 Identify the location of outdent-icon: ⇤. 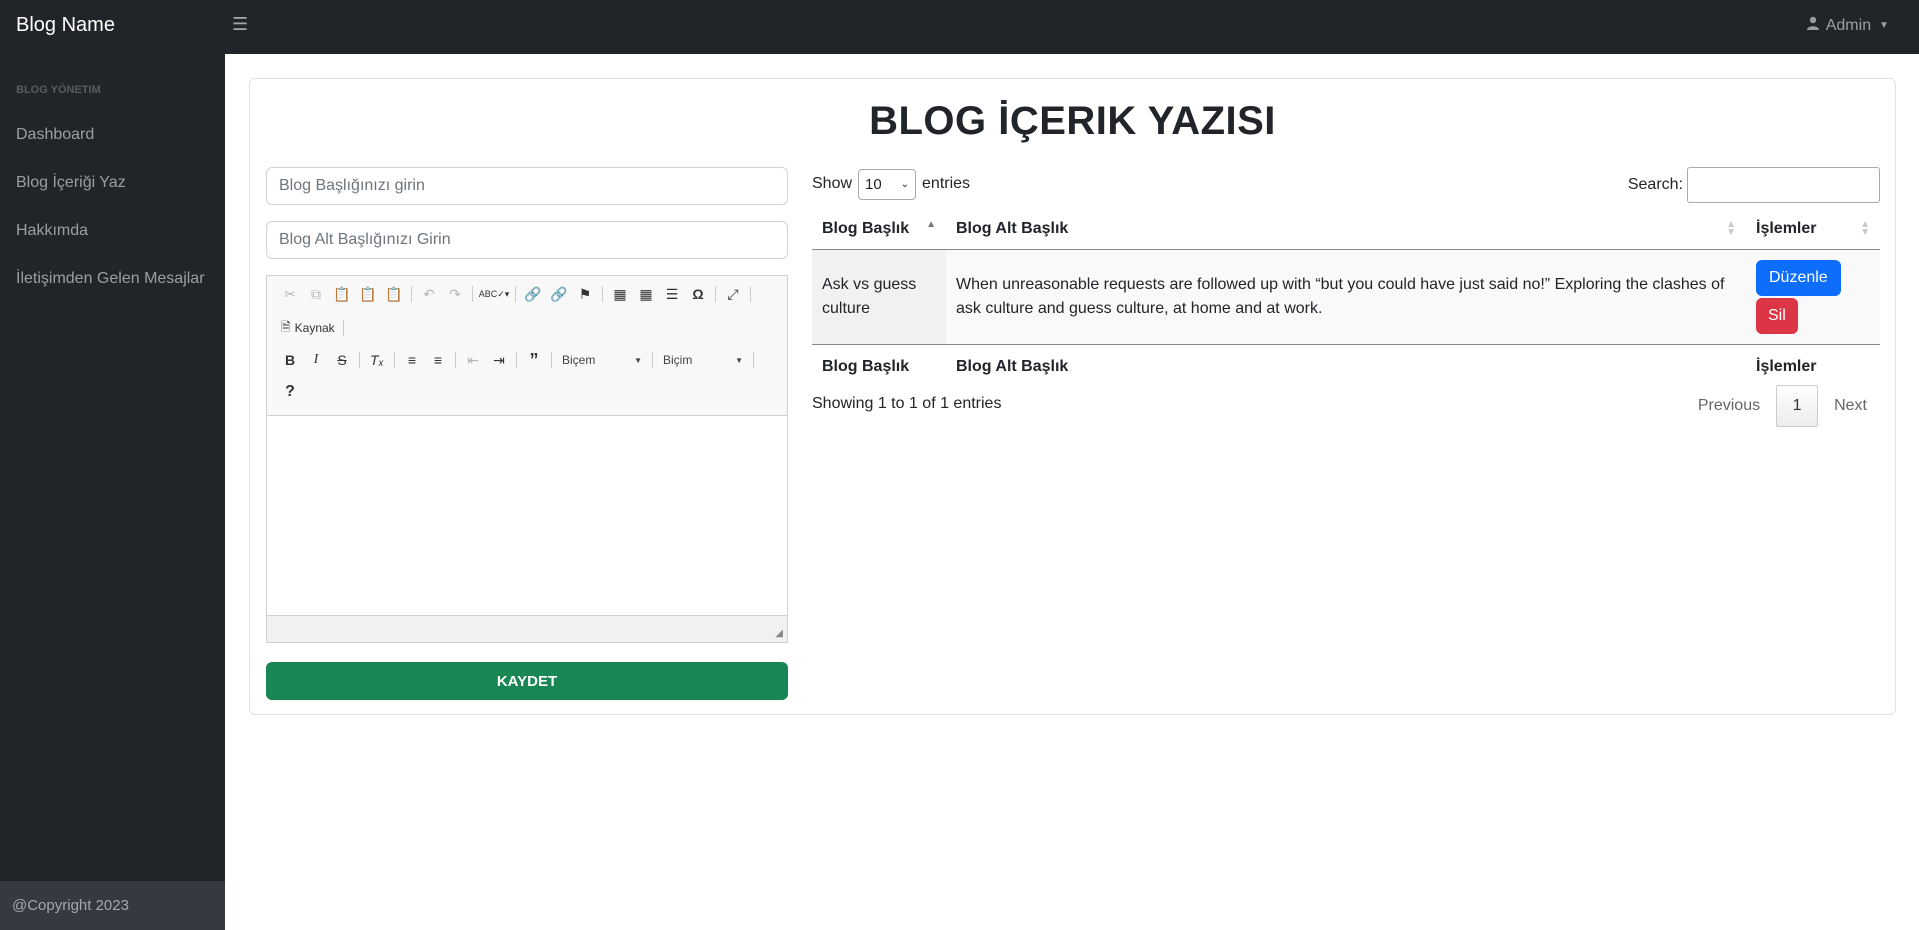
(473, 360).